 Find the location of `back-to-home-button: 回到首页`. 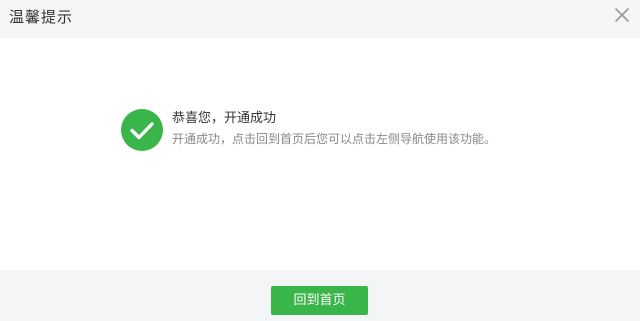

back-to-home-button: 回到首页 is located at coordinates (319, 300).